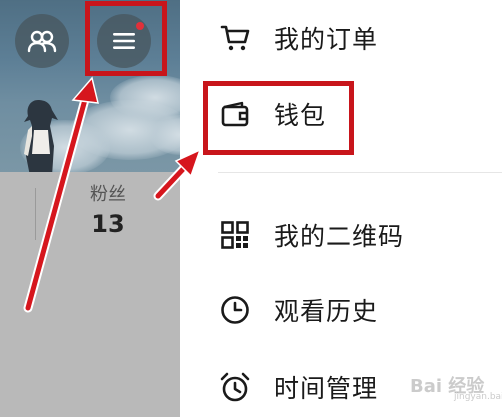  Describe the element at coordinates (326, 39) in the screenshot. I see `menu-item-label: 我的订单` at that location.